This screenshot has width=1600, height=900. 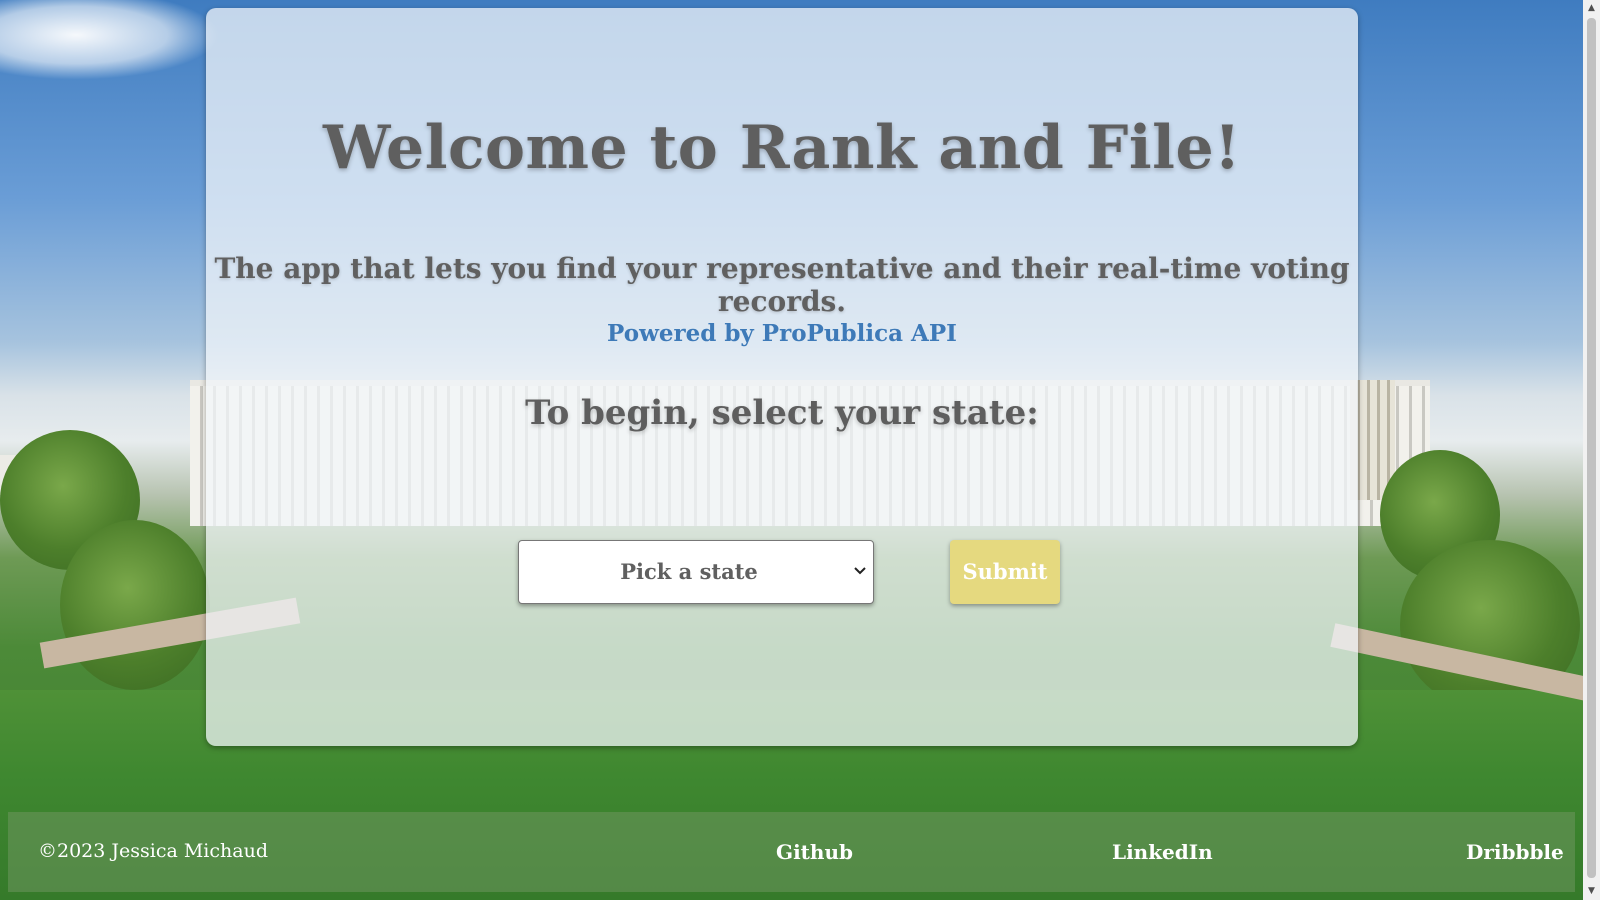 What do you see at coordinates (1591, 8) in the screenshot?
I see `triangle-up-icon: ▲` at bounding box center [1591, 8].